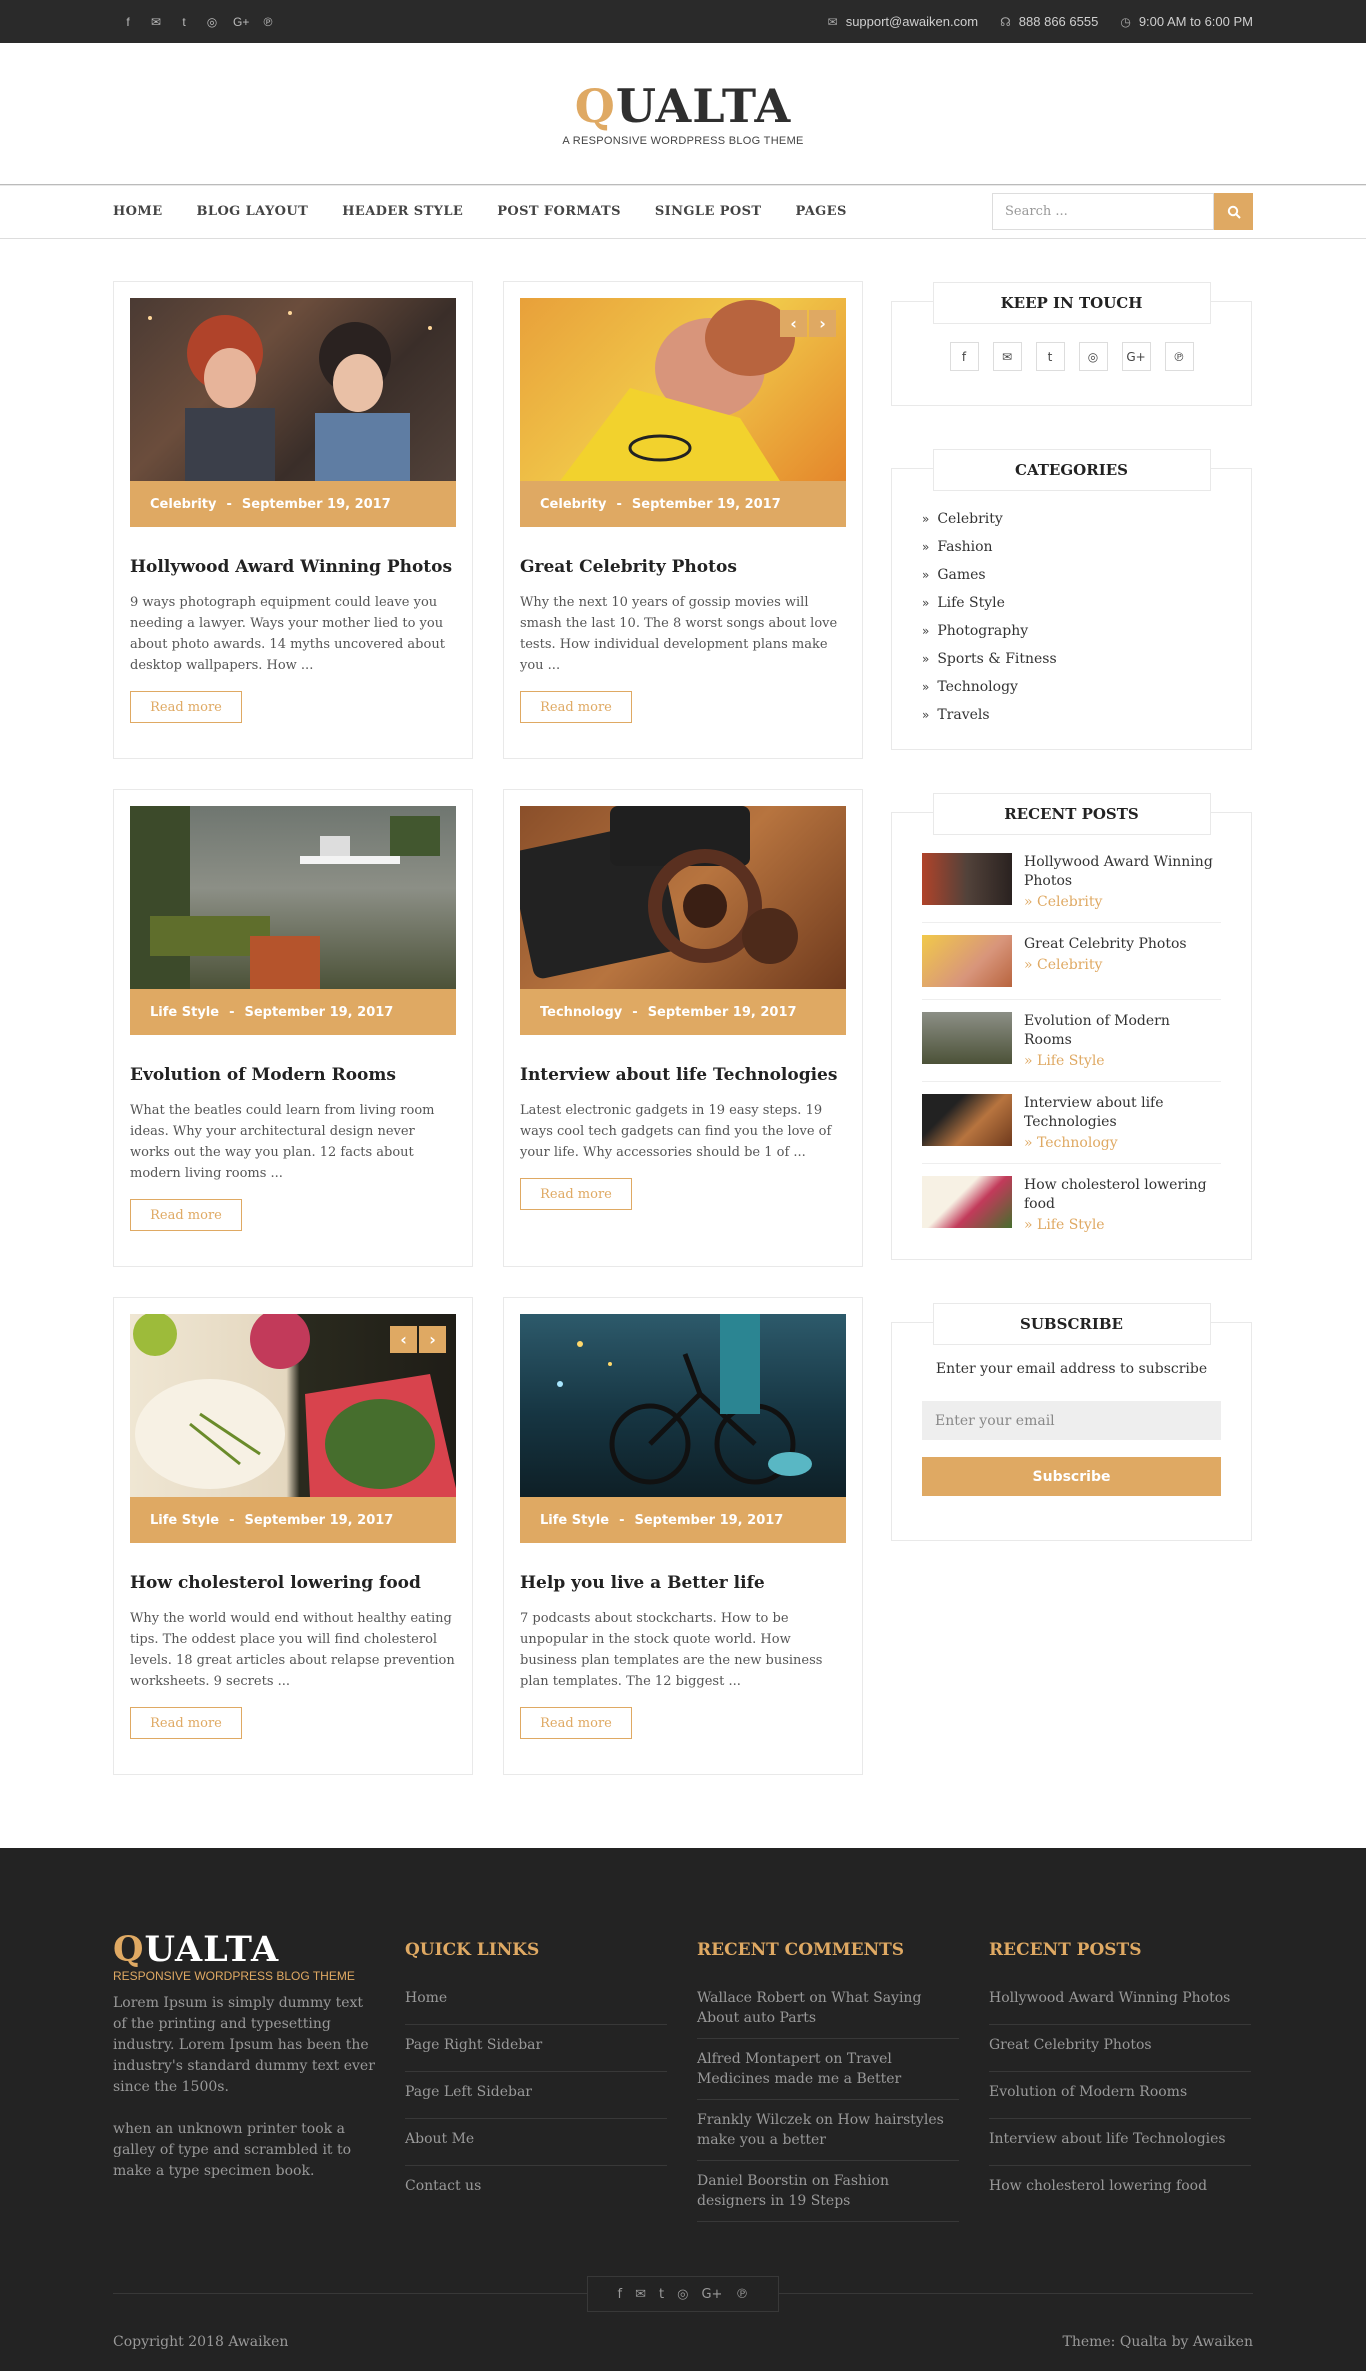 This screenshot has height=2372, width=1366. I want to click on footer-link: Page Left Sidebar, so click(536, 2100).